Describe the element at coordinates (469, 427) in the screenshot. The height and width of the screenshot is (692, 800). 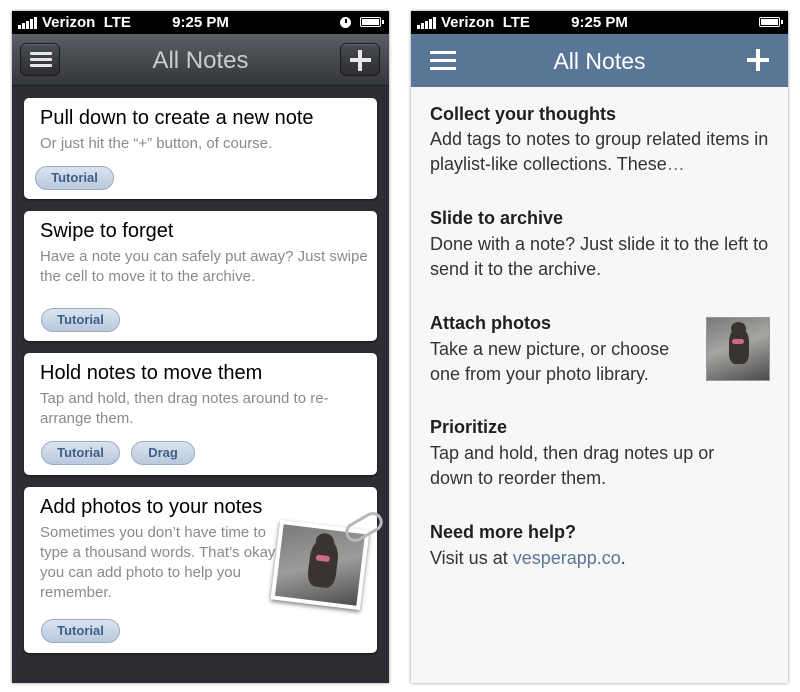
I see `section-title: Prioritize` at that location.